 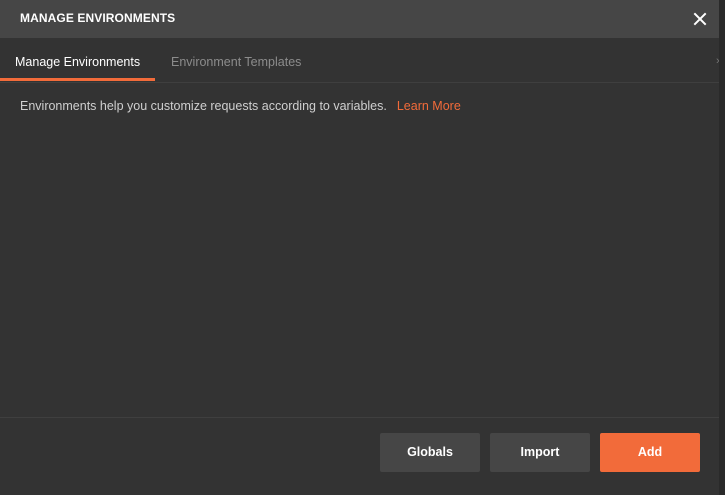 I want to click on globals-button: Globals, so click(x=430, y=452).